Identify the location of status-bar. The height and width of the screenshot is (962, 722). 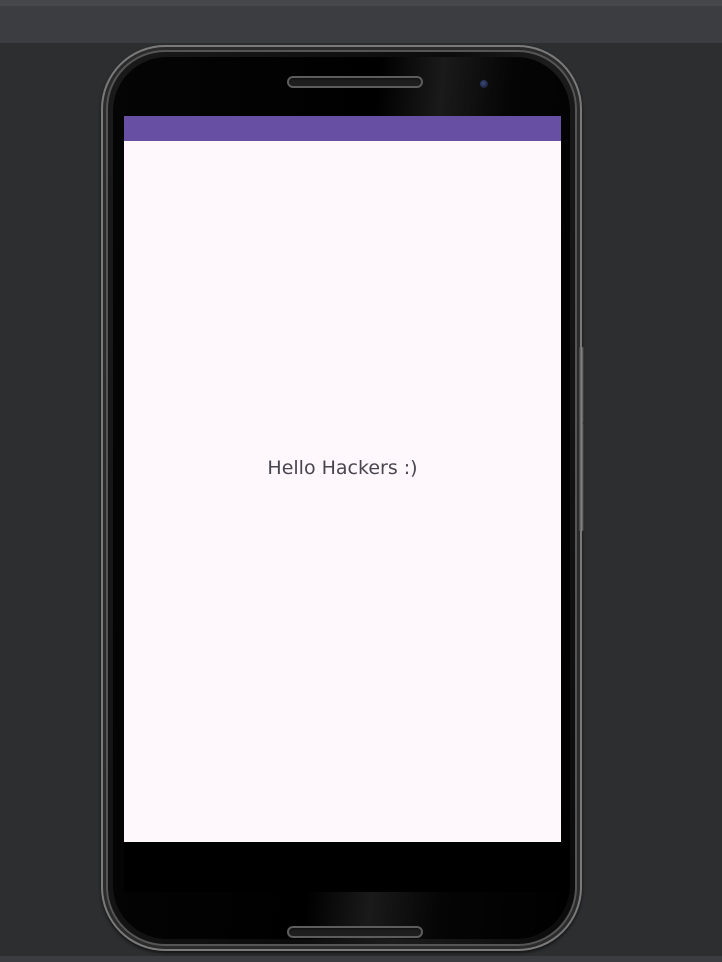
(342, 128).